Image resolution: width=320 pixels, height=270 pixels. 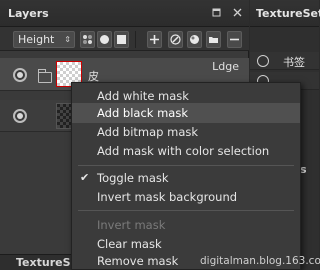 What do you see at coordinates (225, 66) in the screenshot?
I see `layer-blend-mode: Ldge` at bounding box center [225, 66].